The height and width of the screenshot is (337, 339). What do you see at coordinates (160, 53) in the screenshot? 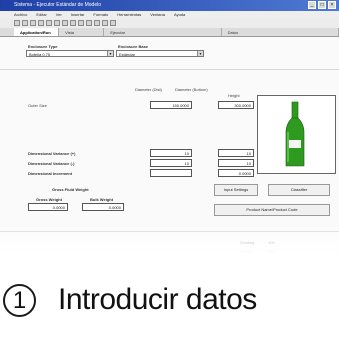
I see `enclosure-base-select: Estándar ▾` at bounding box center [160, 53].